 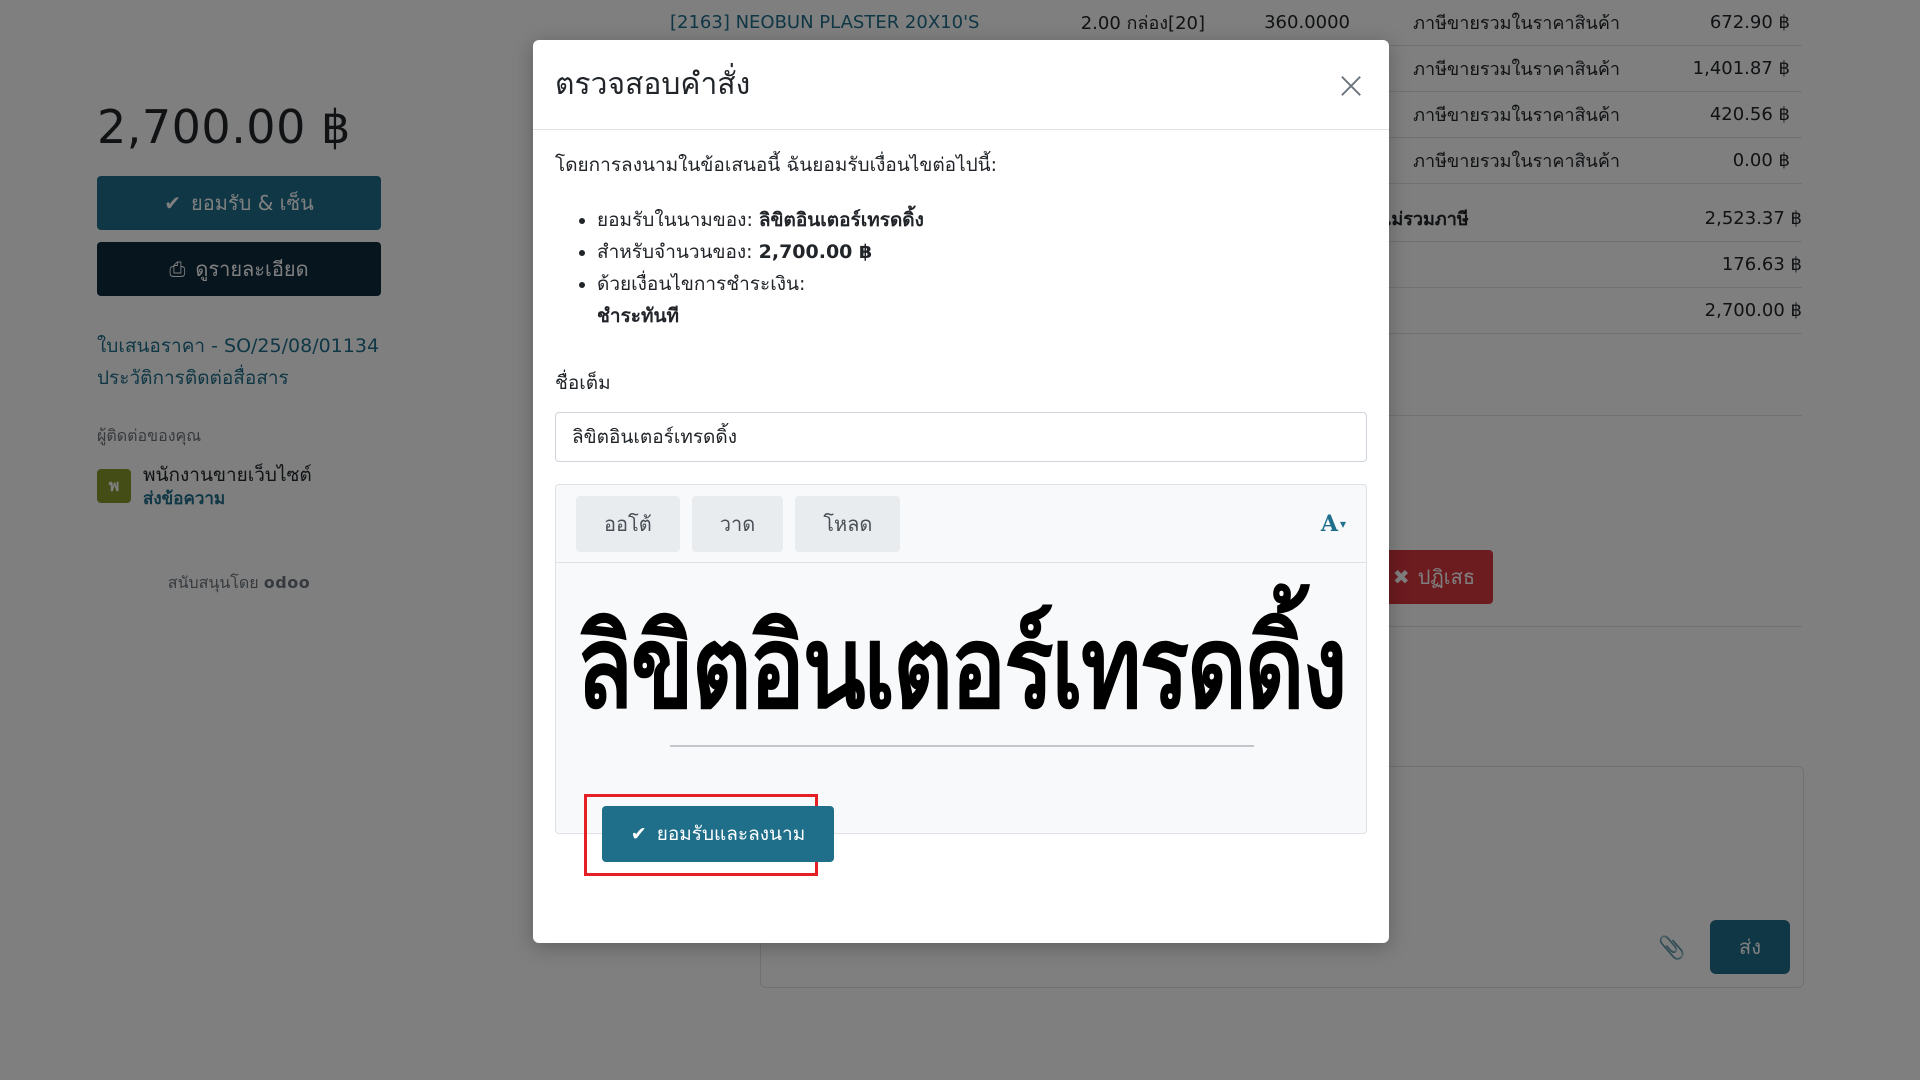 I want to click on signature-baseline, so click(x=962, y=746).